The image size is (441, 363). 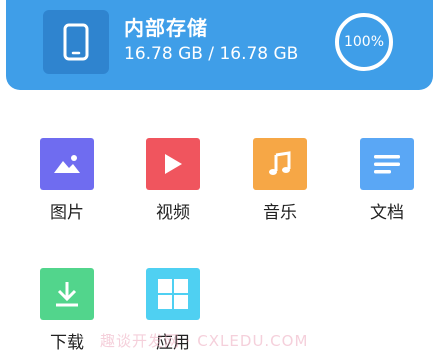 I want to click on category-label: 下载, so click(x=67, y=343).